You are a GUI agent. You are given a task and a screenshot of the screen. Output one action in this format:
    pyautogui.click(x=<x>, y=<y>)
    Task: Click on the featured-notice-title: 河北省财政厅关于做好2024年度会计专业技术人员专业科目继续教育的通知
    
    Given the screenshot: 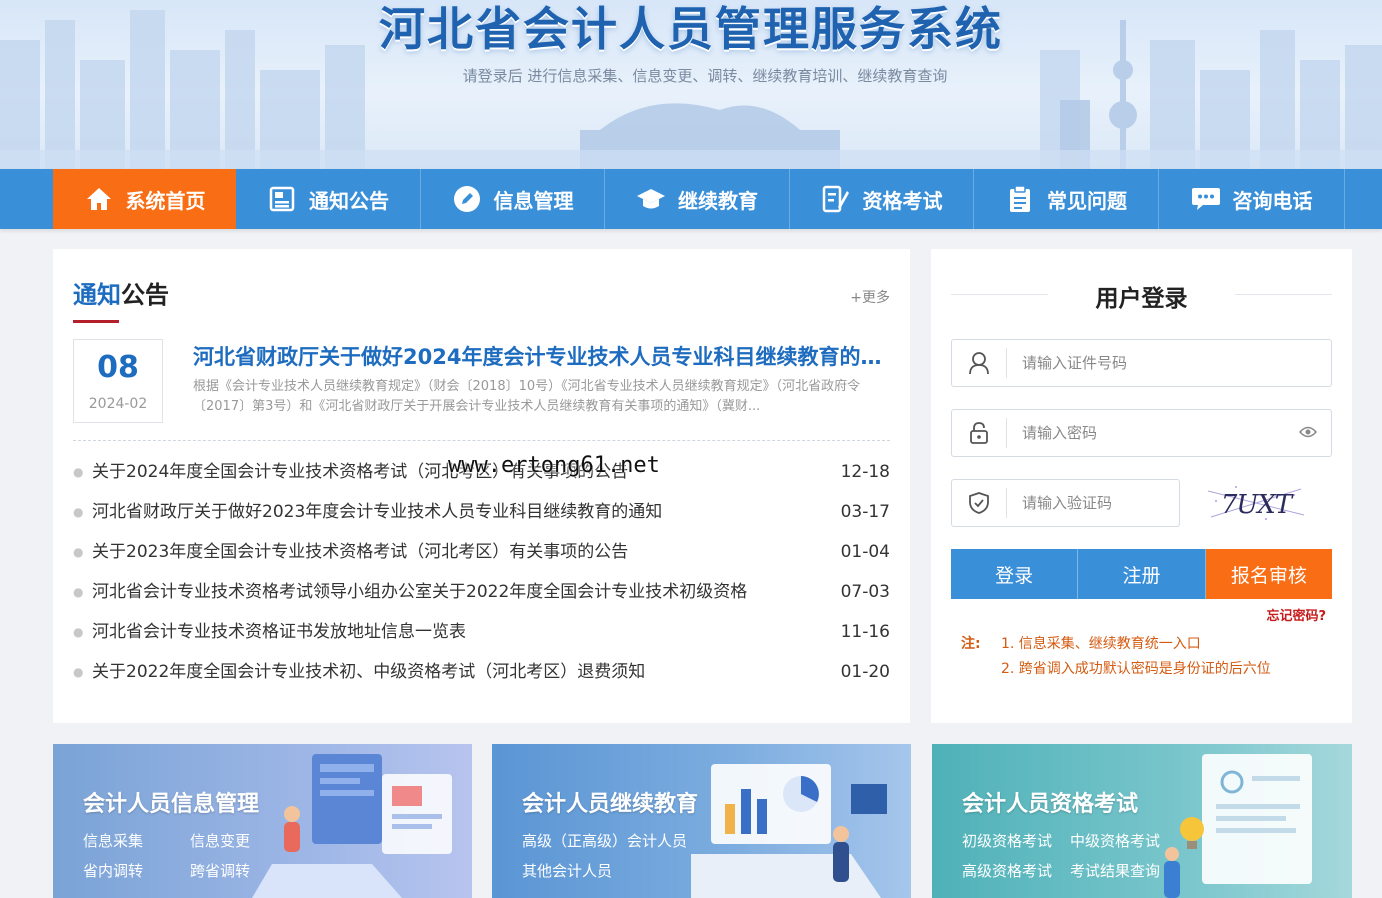 What is the action you would take?
    pyautogui.click(x=540, y=356)
    